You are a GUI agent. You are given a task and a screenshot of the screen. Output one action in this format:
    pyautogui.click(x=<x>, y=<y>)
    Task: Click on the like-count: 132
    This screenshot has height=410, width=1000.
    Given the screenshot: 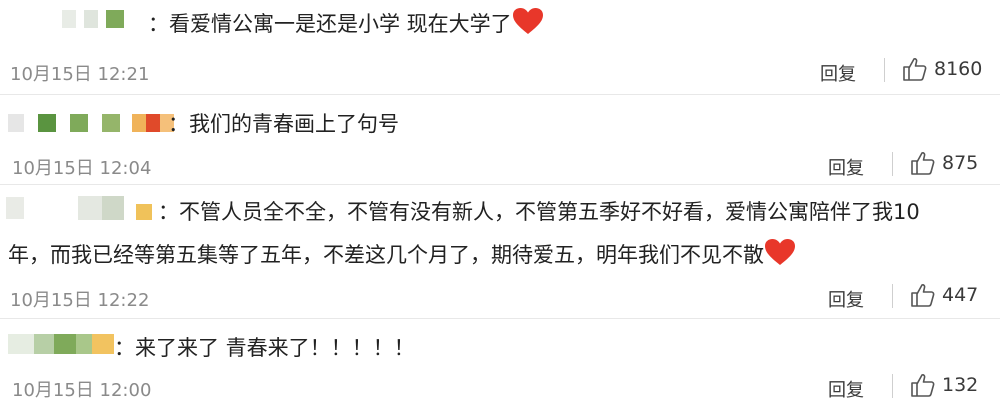 What is the action you would take?
    pyautogui.click(x=960, y=385)
    